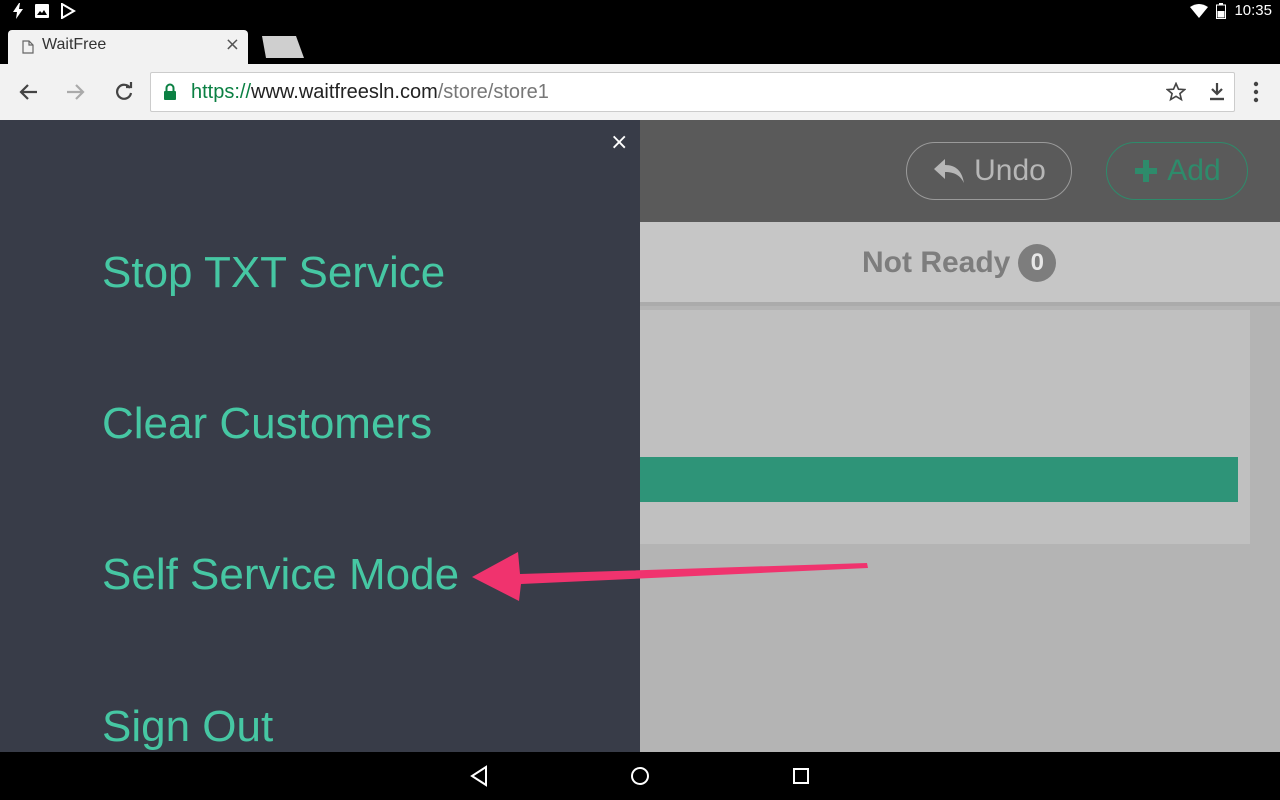 The height and width of the screenshot is (800, 1280). Describe the element at coordinates (1010, 170) in the screenshot. I see `undo-label: Undo` at that location.